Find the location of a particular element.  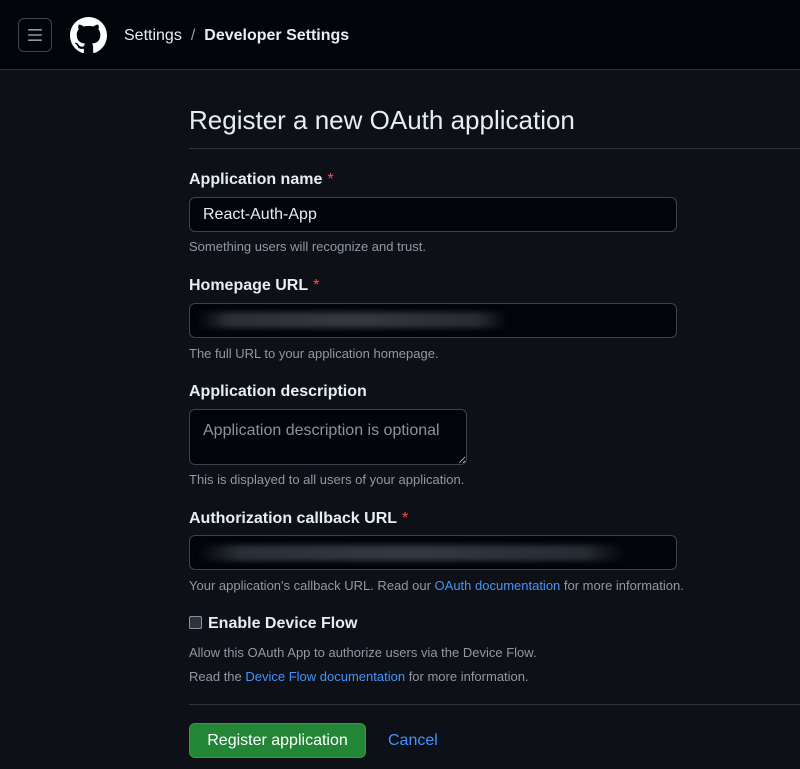

breadcrumb: Settings / Developer Settings is located at coordinates (236, 36).